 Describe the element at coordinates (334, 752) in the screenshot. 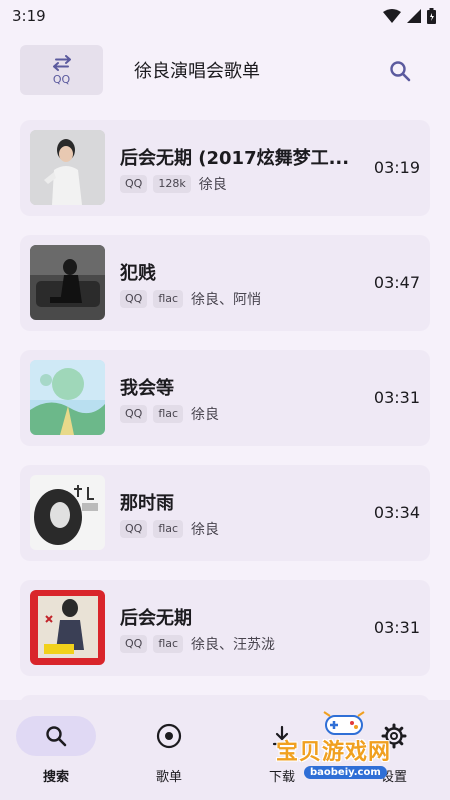

I see `watermark-text: 宝贝游戏网` at that location.